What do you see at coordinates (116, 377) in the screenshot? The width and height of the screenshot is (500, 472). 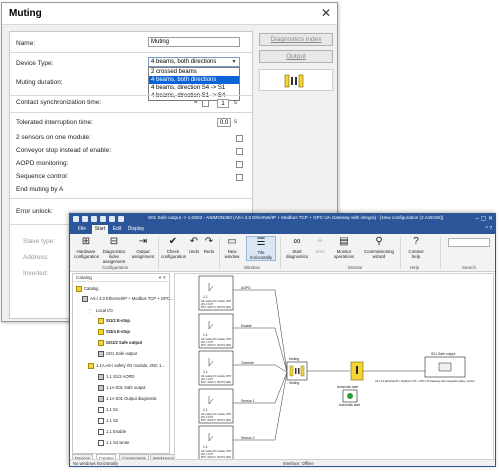 I see `tree-item: 1.1 S1/2 AOPD` at bounding box center [116, 377].